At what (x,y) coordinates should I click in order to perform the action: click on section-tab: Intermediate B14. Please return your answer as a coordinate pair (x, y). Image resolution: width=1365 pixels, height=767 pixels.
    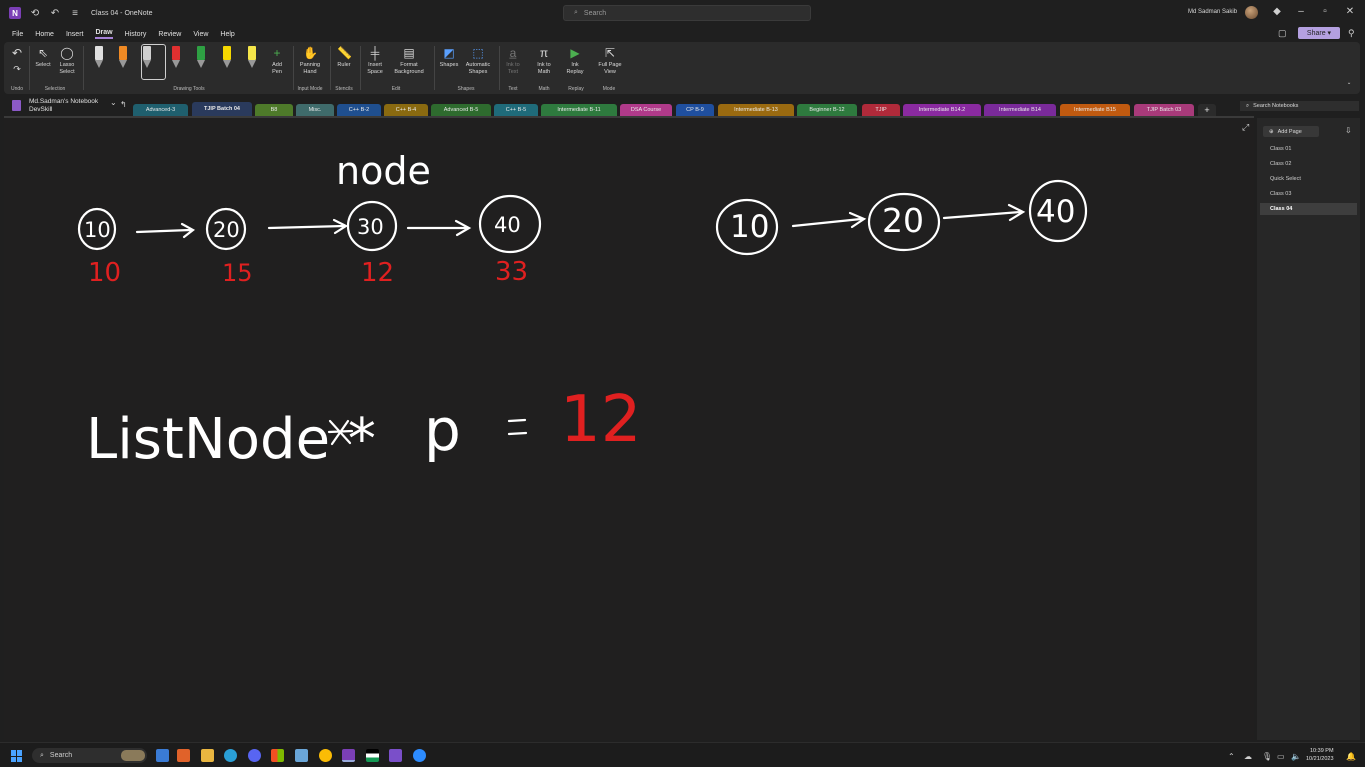
    Looking at the image, I should click on (1020, 110).